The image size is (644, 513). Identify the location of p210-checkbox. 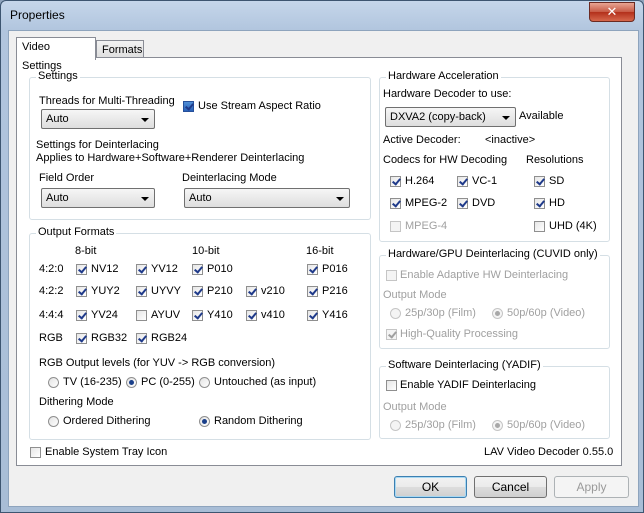
(197, 291).